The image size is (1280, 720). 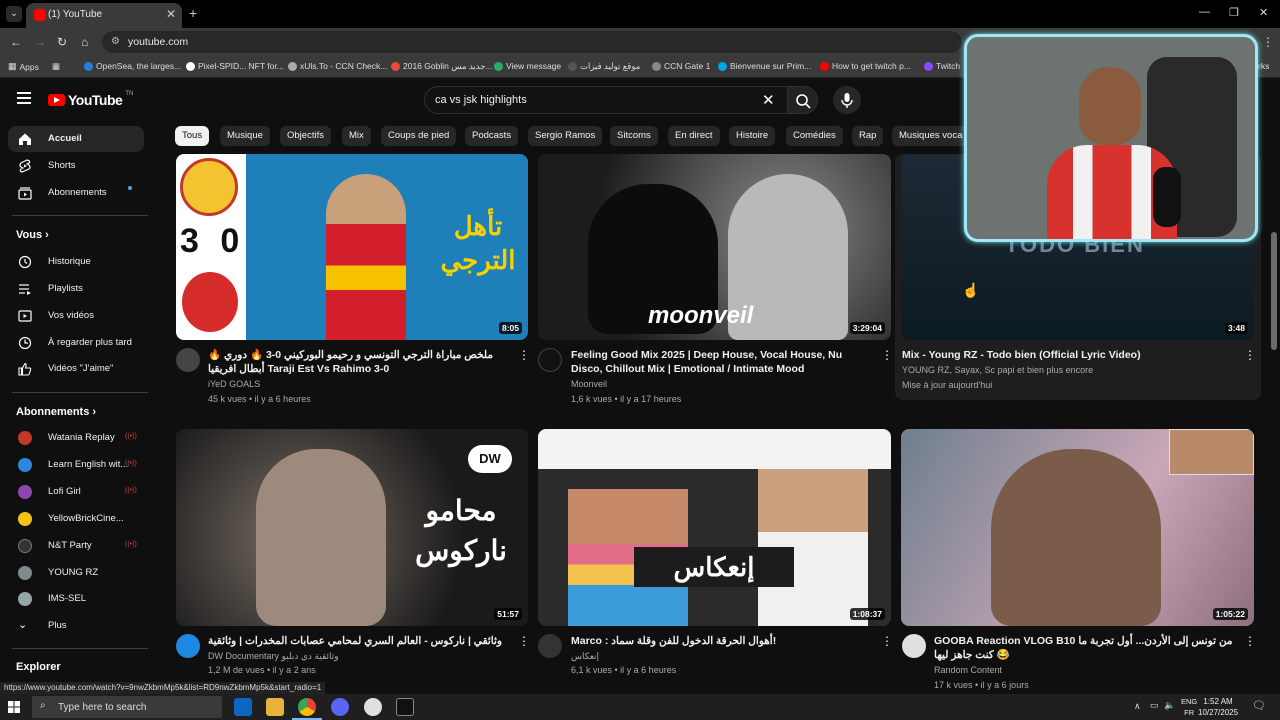 What do you see at coordinates (84, 42) in the screenshot?
I see `home-page-icon: ⌂` at bounding box center [84, 42].